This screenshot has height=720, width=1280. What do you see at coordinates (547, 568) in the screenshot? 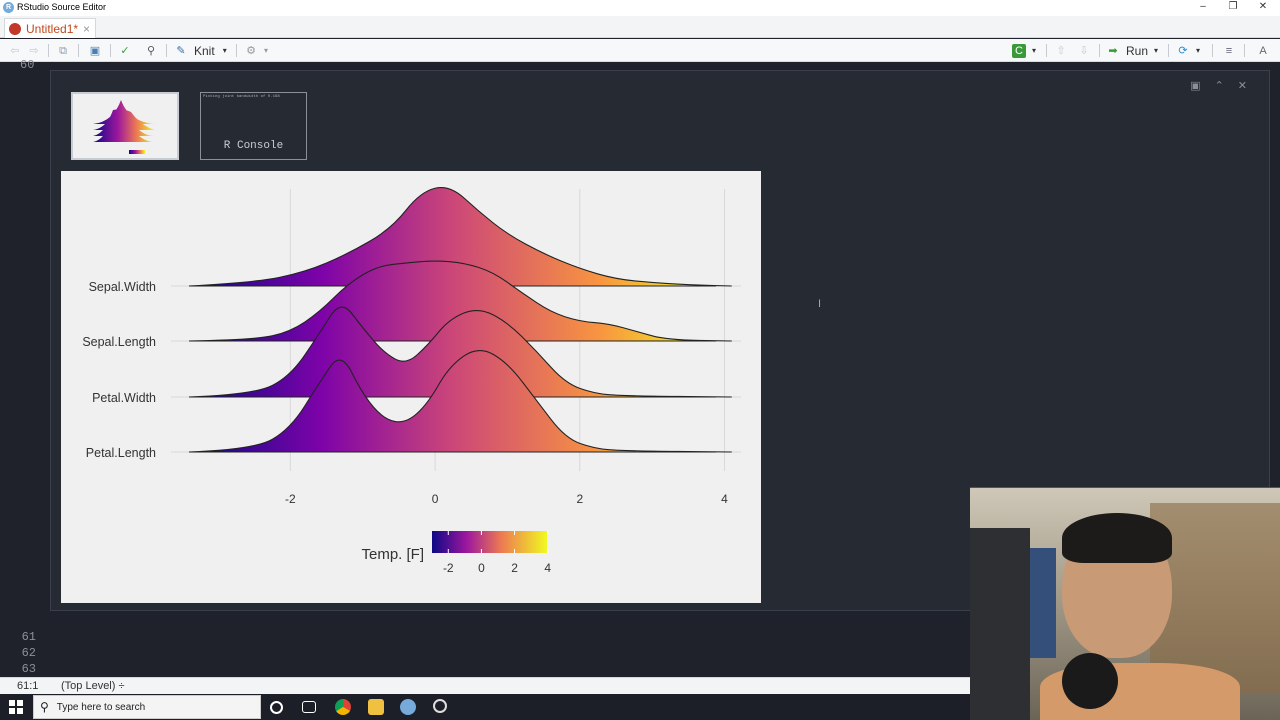
I see `legend-tick-label: 4` at bounding box center [547, 568].